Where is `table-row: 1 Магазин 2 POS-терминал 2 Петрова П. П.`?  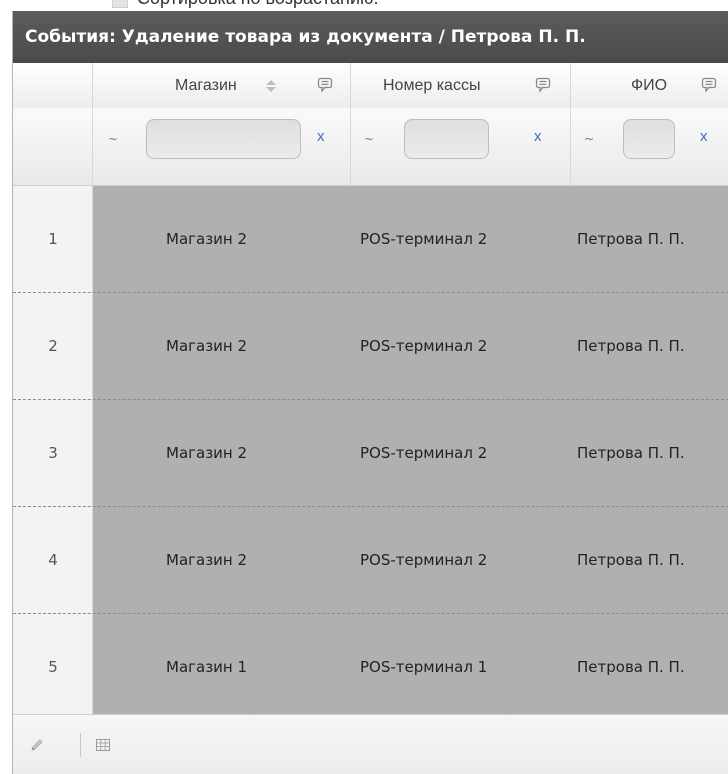
table-row: 1 Магазин 2 POS-терминал 2 Петрова П. П. is located at coordinates (370, 239).